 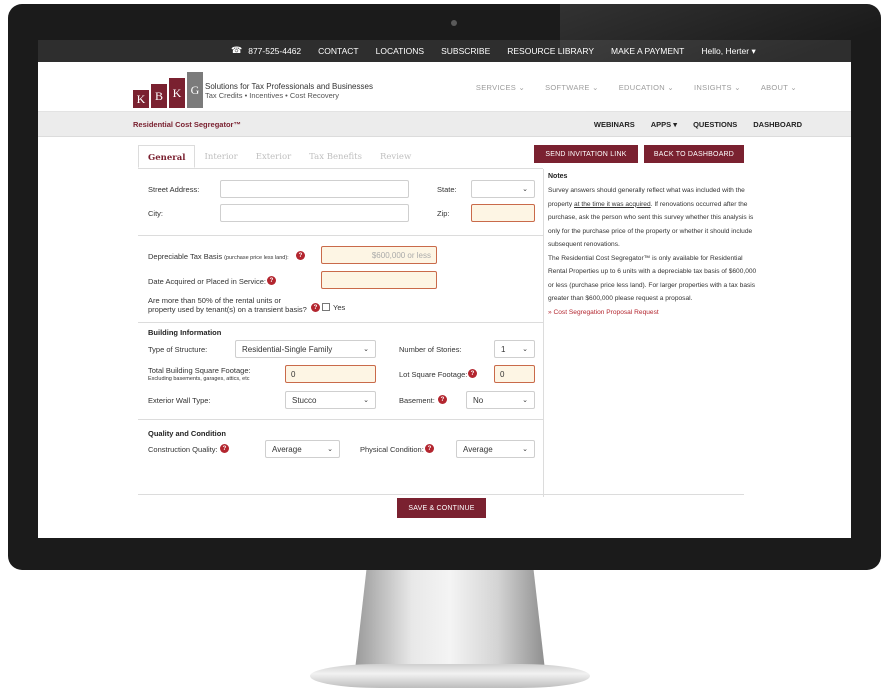 I want to click on date-acquired-input, so click(x=379, y=280).